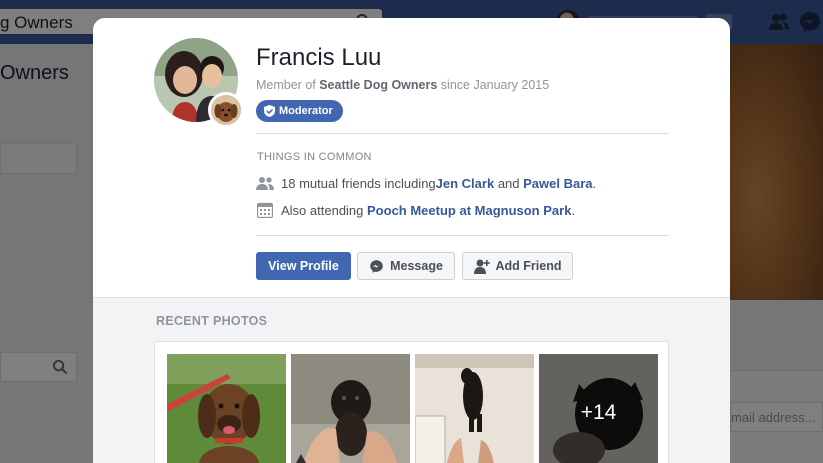 The image size is (823, 463). Describe the element at coordinates (509, 183) in the screenshot. I see `mutual-friends-joiner: and` at that location.